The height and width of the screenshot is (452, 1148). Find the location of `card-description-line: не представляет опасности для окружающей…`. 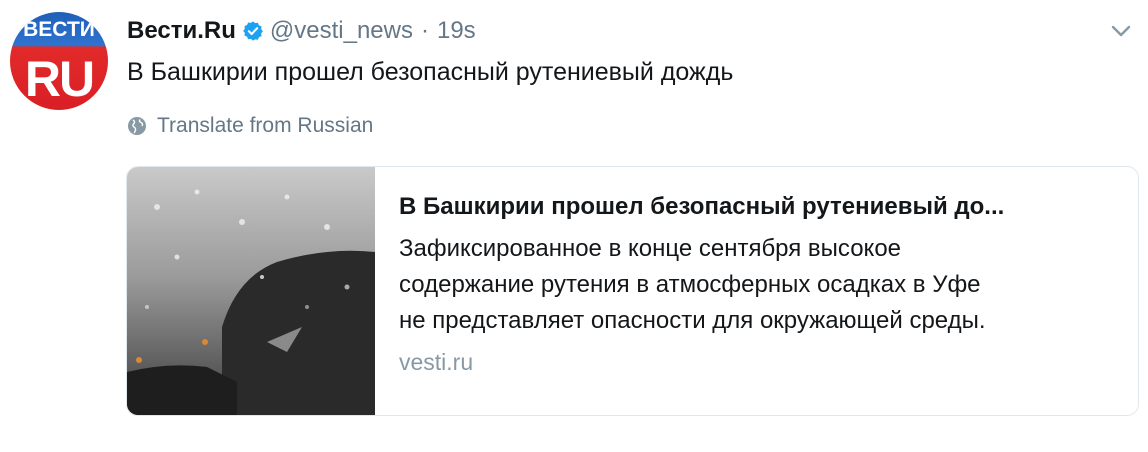

card-description-line: не представляет опасности для окружающей… is located at coordinates (692, 320).